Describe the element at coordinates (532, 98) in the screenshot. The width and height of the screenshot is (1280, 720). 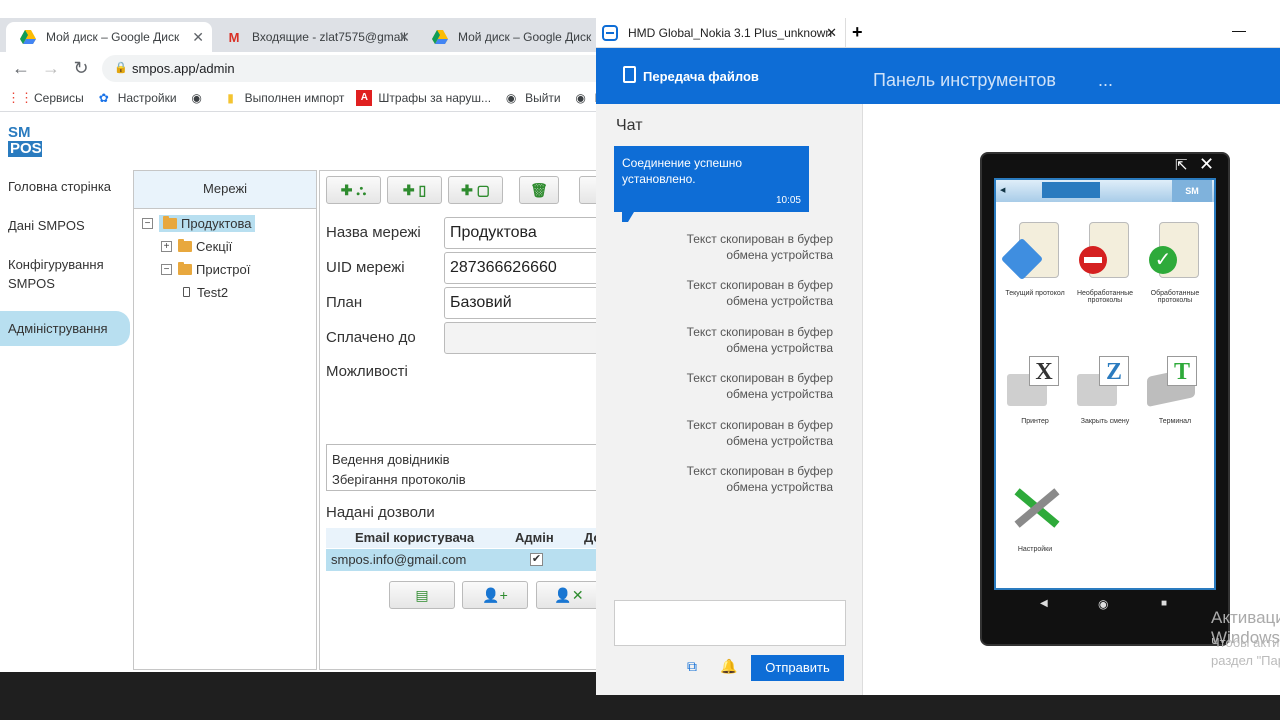
I see `bookmark-exit: ◉ Выйти` at that location.